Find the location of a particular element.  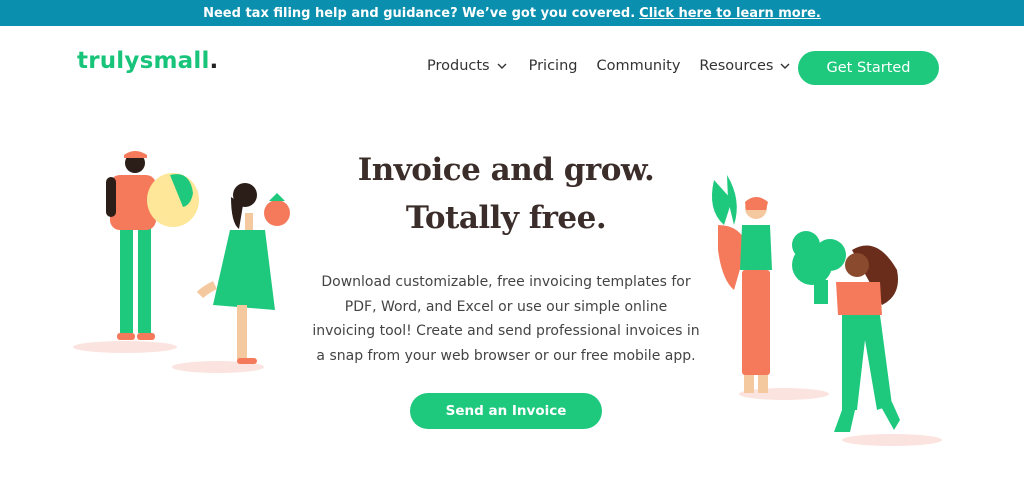

hero-title-line1: Invoice and grow. is located at coordinates (506, 170).